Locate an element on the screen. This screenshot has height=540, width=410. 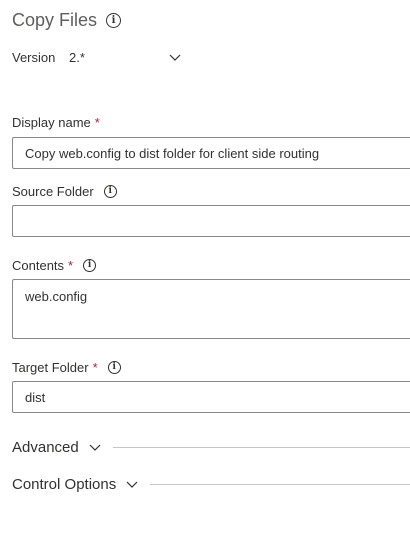
control-options-section-toggle: Control Options is located at coordinates (211, 484).